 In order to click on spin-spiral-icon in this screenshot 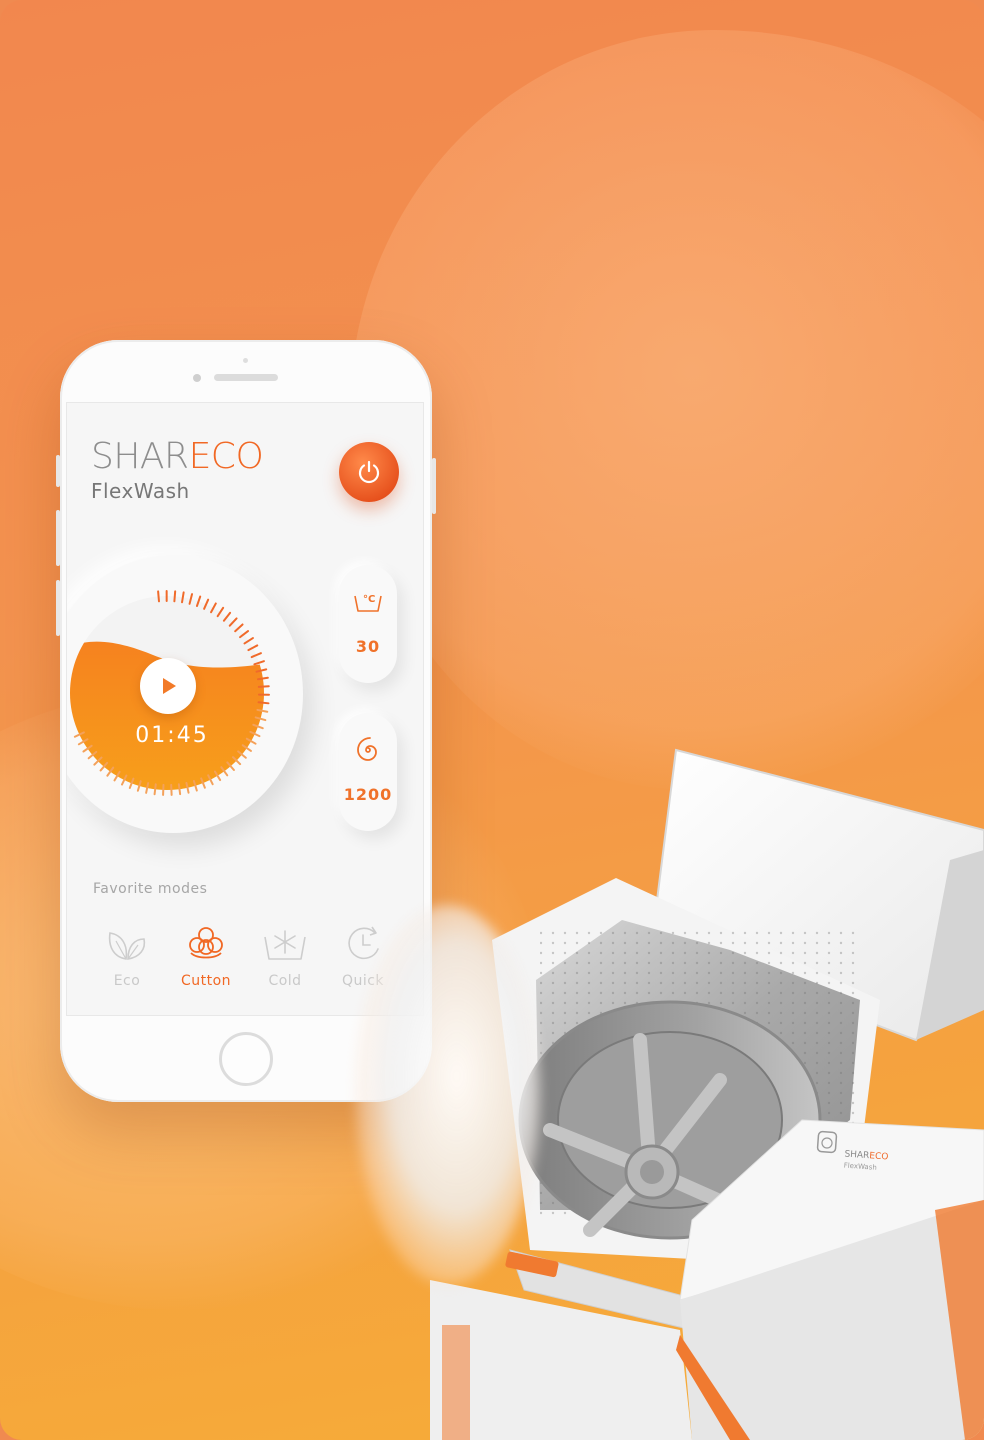, I will do `click(367, 749)`.